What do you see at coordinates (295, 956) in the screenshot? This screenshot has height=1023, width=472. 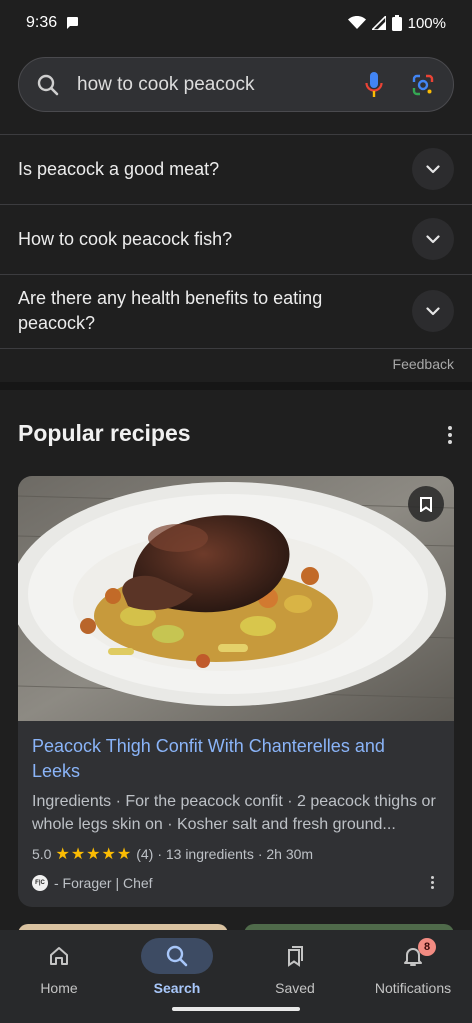 I see `saved-icon` at bounding box center [295, 956].